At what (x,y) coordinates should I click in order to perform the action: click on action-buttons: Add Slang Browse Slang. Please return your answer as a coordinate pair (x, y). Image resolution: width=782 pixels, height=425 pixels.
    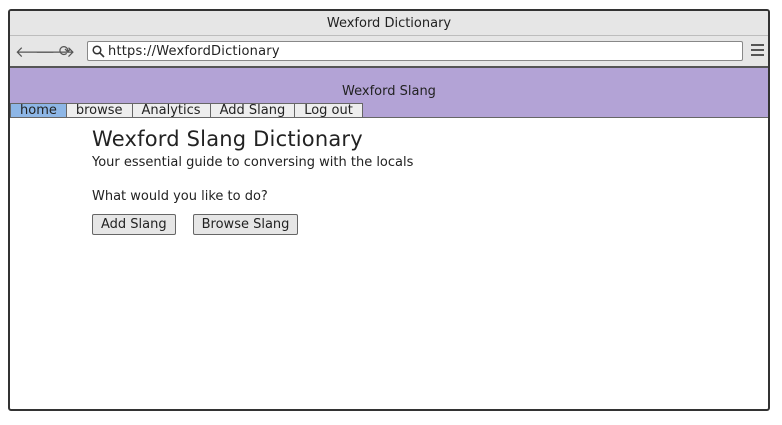
    Looking at the image, I should click on (252, 224).